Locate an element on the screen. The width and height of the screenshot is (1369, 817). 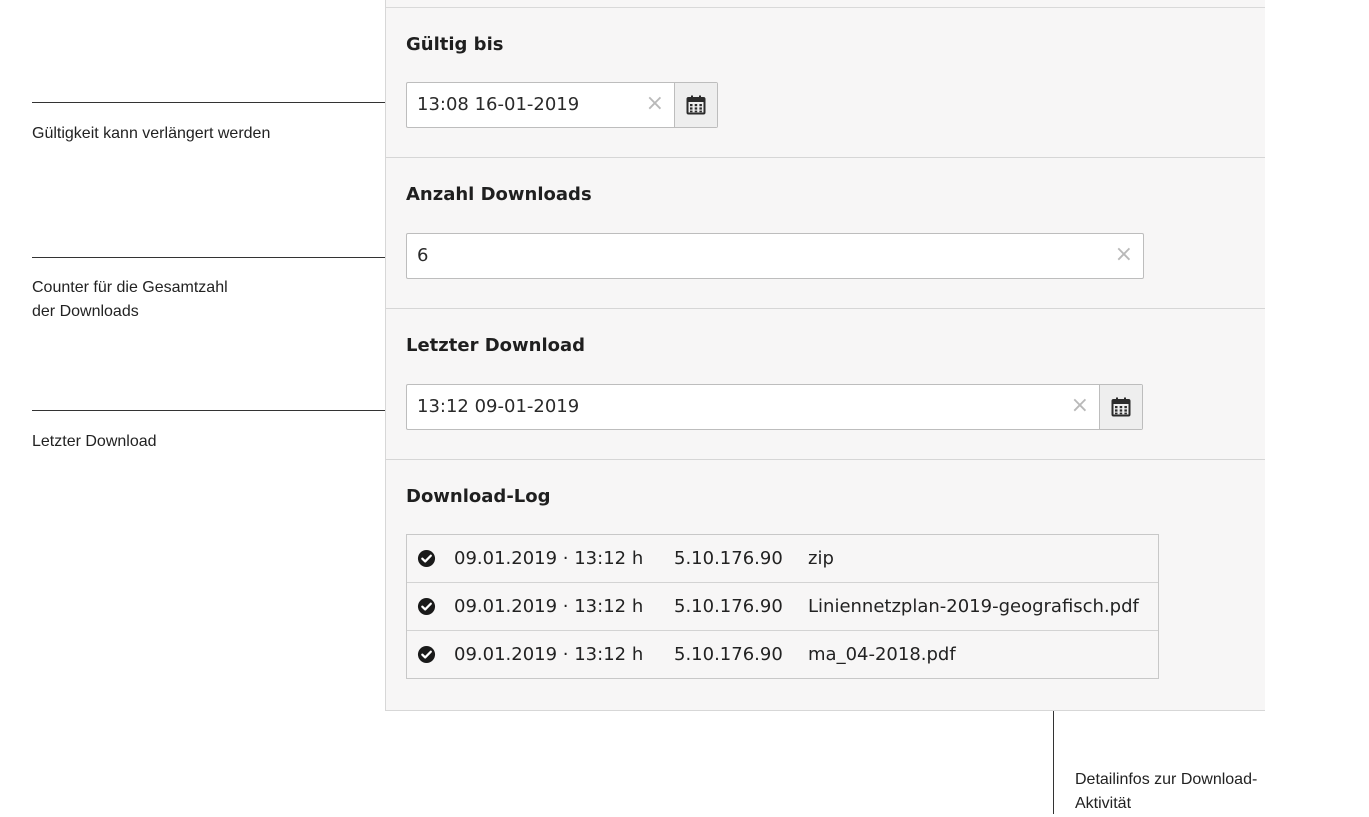
log-file: Liniennetzplan-2019-geografisch.pdf is located at coordinates (973, 606).